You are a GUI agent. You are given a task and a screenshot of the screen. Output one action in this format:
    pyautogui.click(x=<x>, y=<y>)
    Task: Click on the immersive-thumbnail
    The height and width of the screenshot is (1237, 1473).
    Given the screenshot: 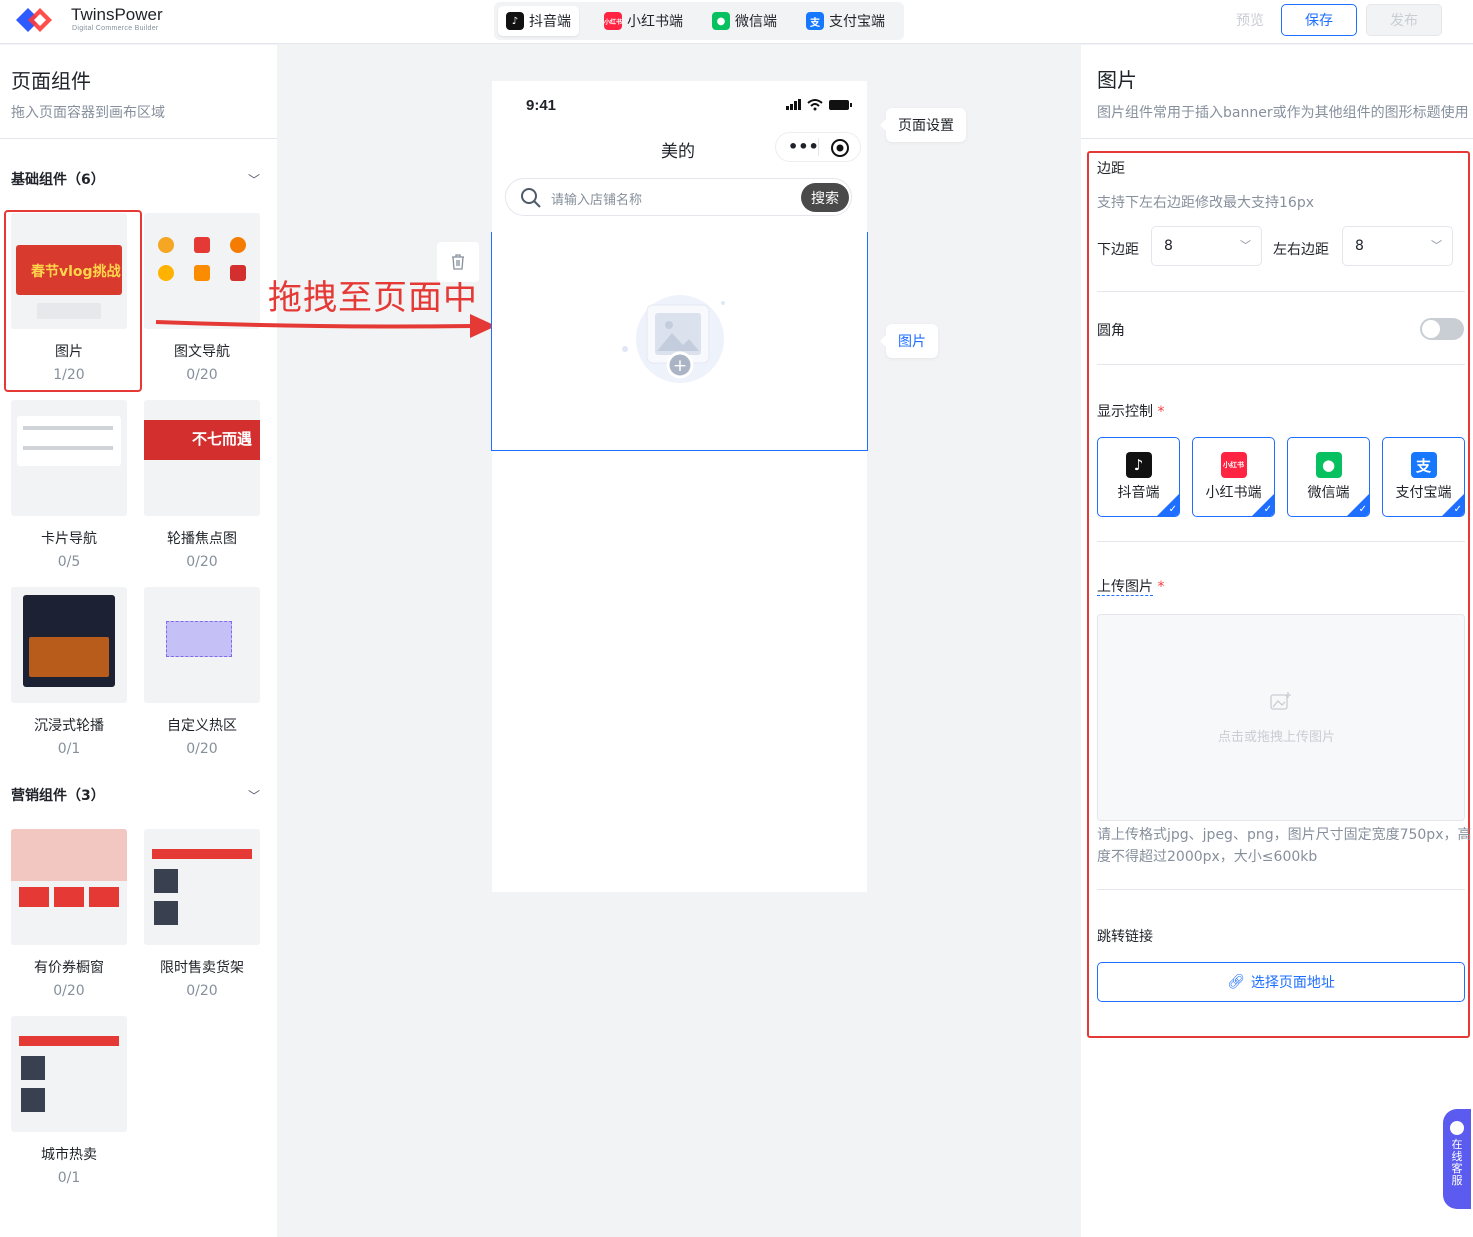 What is the action you would take?
    pyautogui.click(x=69, y=645)
    